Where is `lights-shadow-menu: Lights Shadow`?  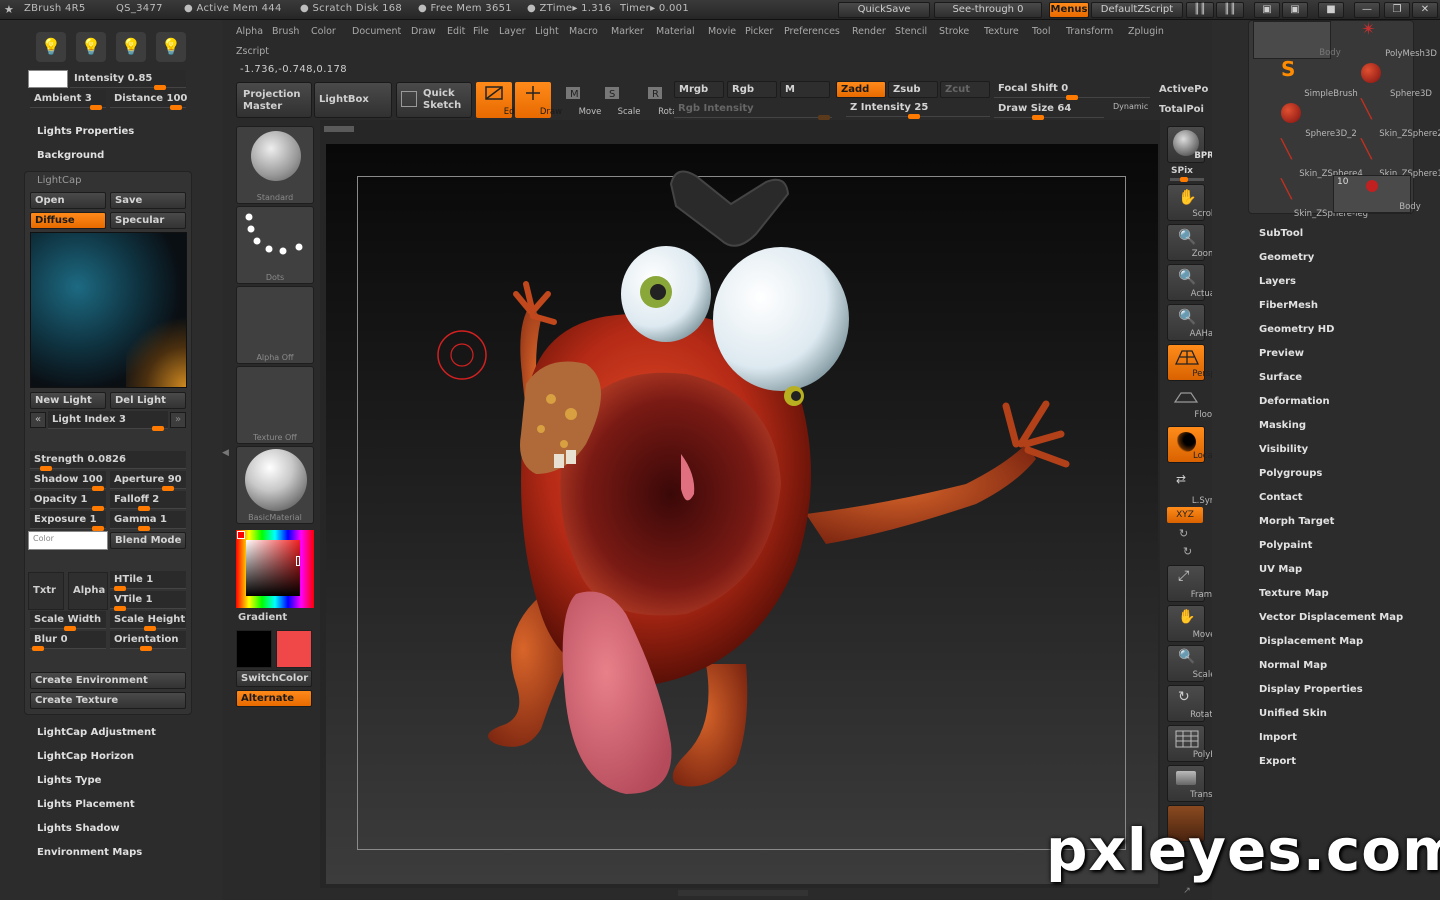 lights-shadow-menu: Lights Shadow is located at coordinates (78, 828).